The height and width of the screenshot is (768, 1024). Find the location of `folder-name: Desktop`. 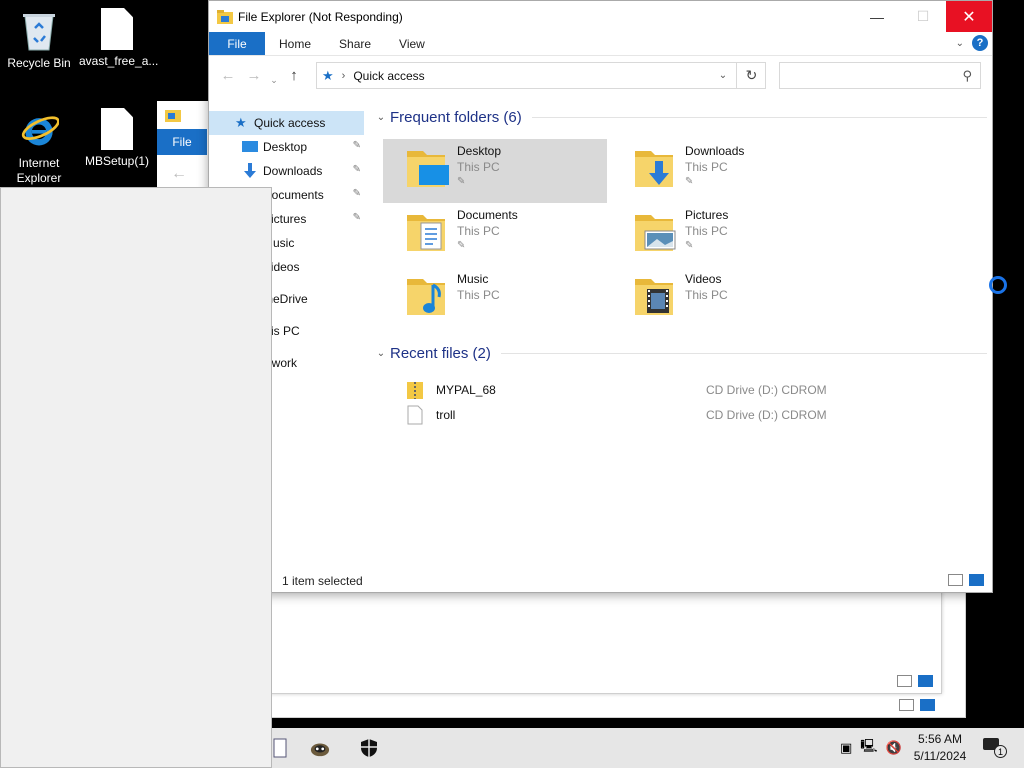

folder-name: Desktop is located at coordinates (479, 151).